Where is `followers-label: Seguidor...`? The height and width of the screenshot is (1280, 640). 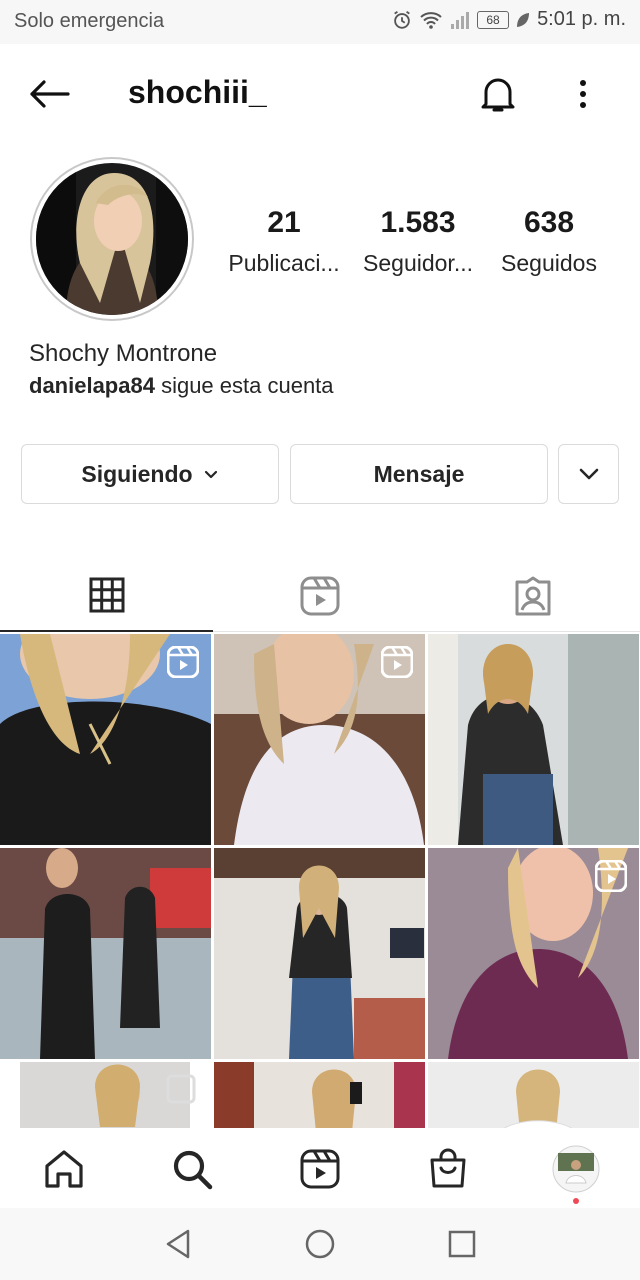 followers-label: Seguidor... is located at coordinates (418, 263).